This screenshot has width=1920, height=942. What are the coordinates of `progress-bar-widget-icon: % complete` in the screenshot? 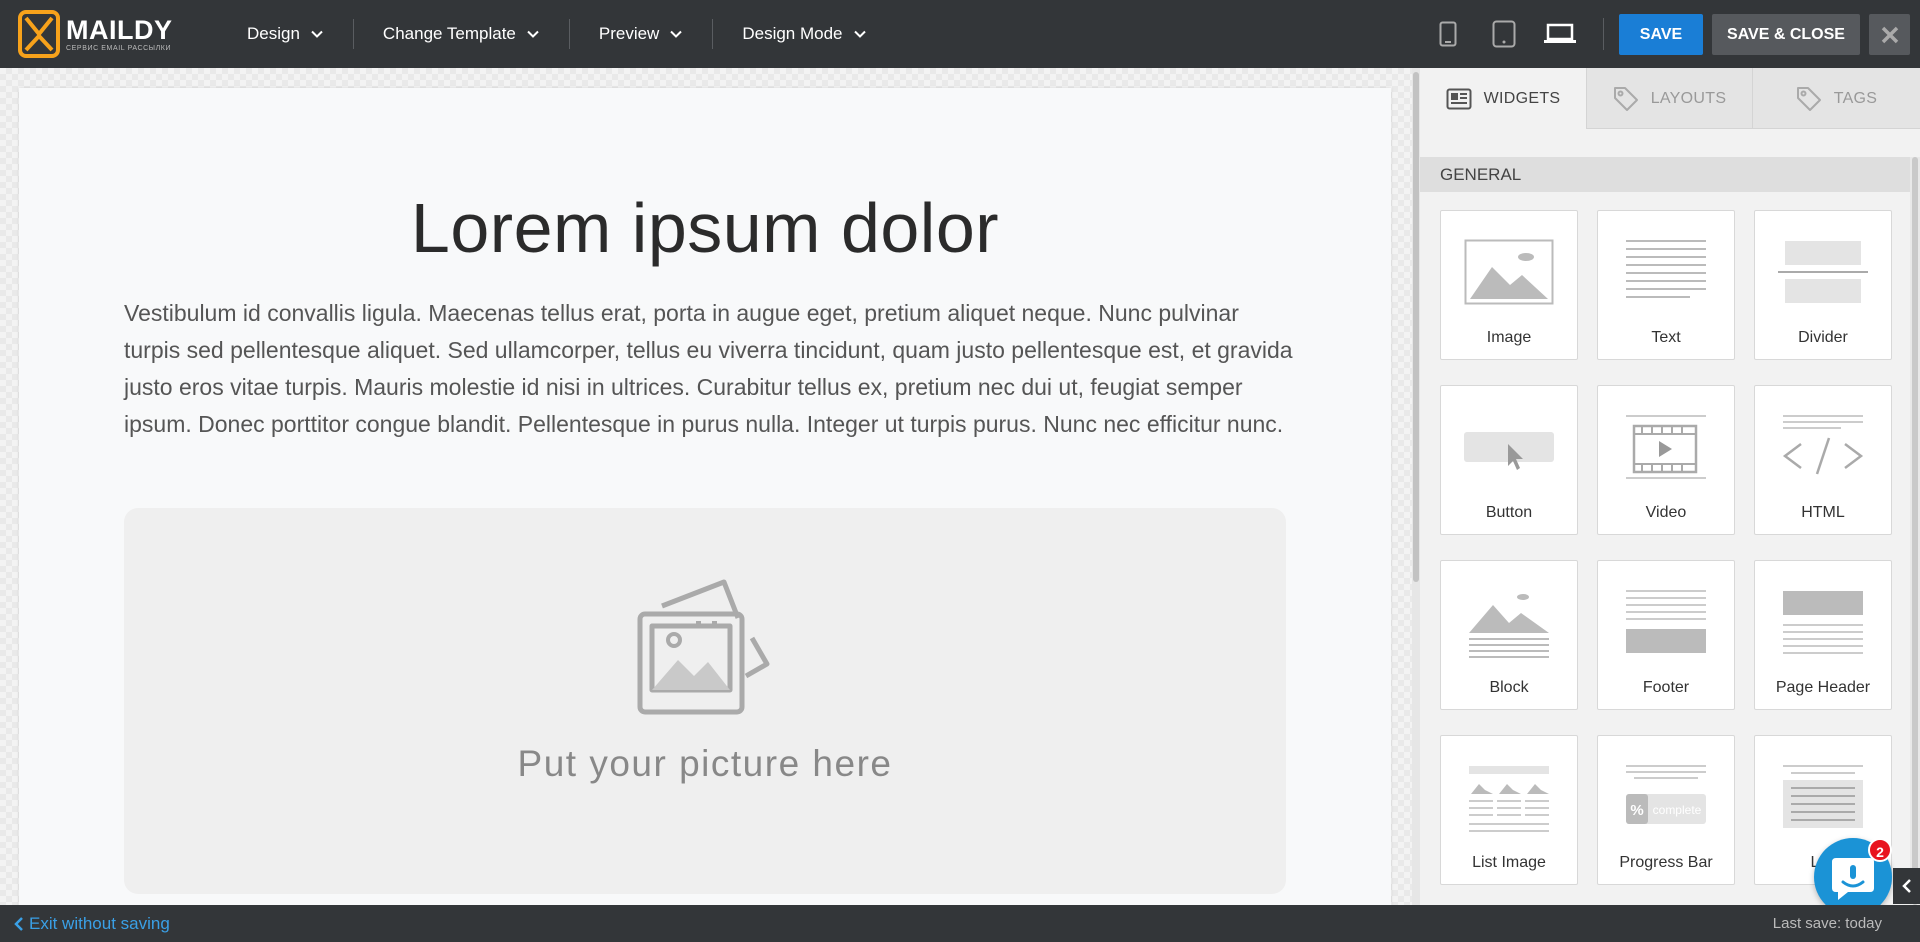 It's located at (1666, 794).